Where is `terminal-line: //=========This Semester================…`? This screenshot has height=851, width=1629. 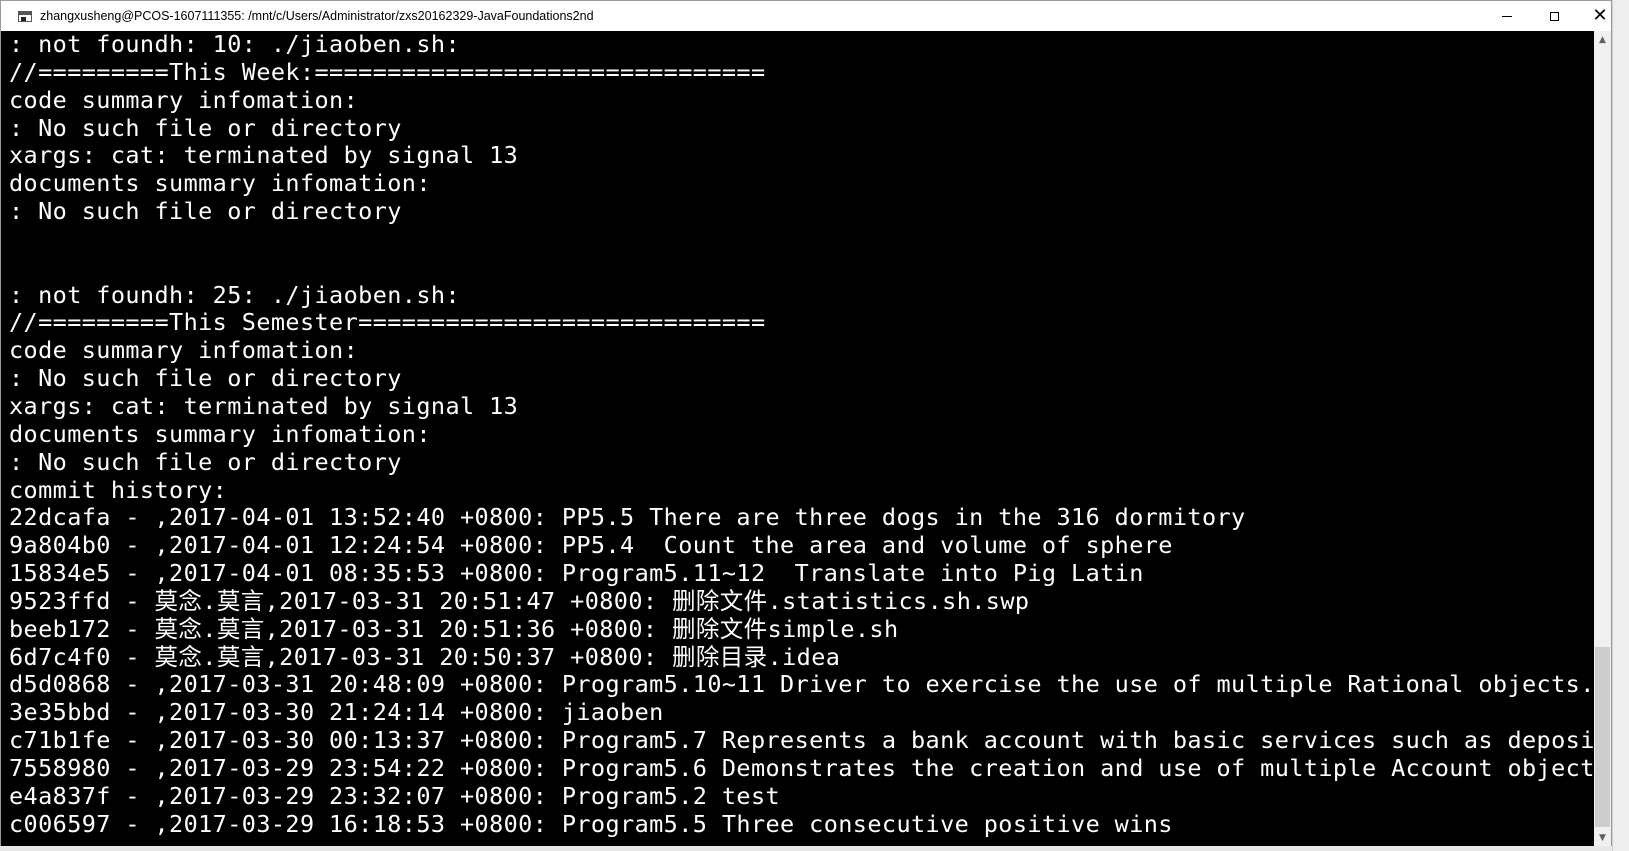
terminal-line: //=========This Semester================… is located at coordinates (387, 322).